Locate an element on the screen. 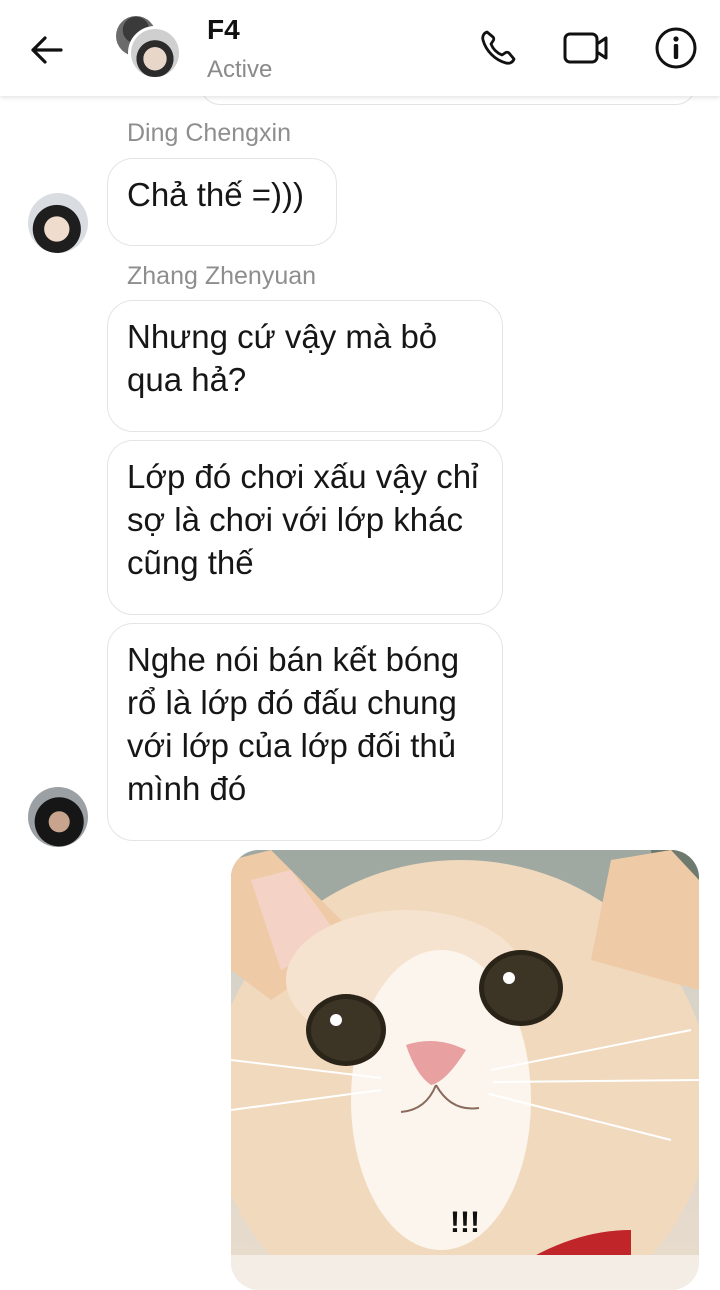 The height and width of the screenshot is (1290, 720). video-camera-icon is located at coordinates (585, 48).